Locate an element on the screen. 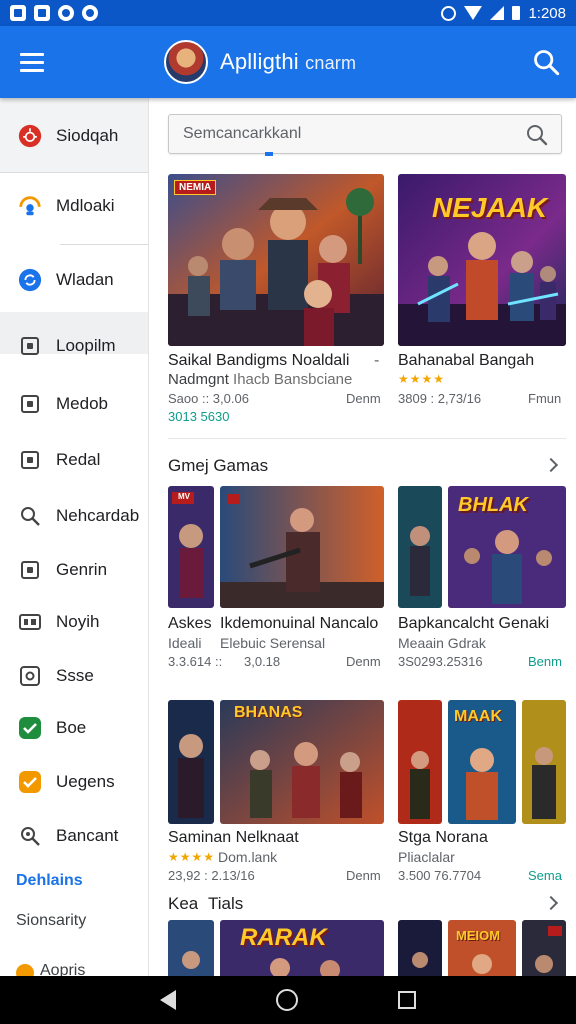 The width and height of the screenshot is (576, 1024). alarm-icon is located at coordinates (449, 13).